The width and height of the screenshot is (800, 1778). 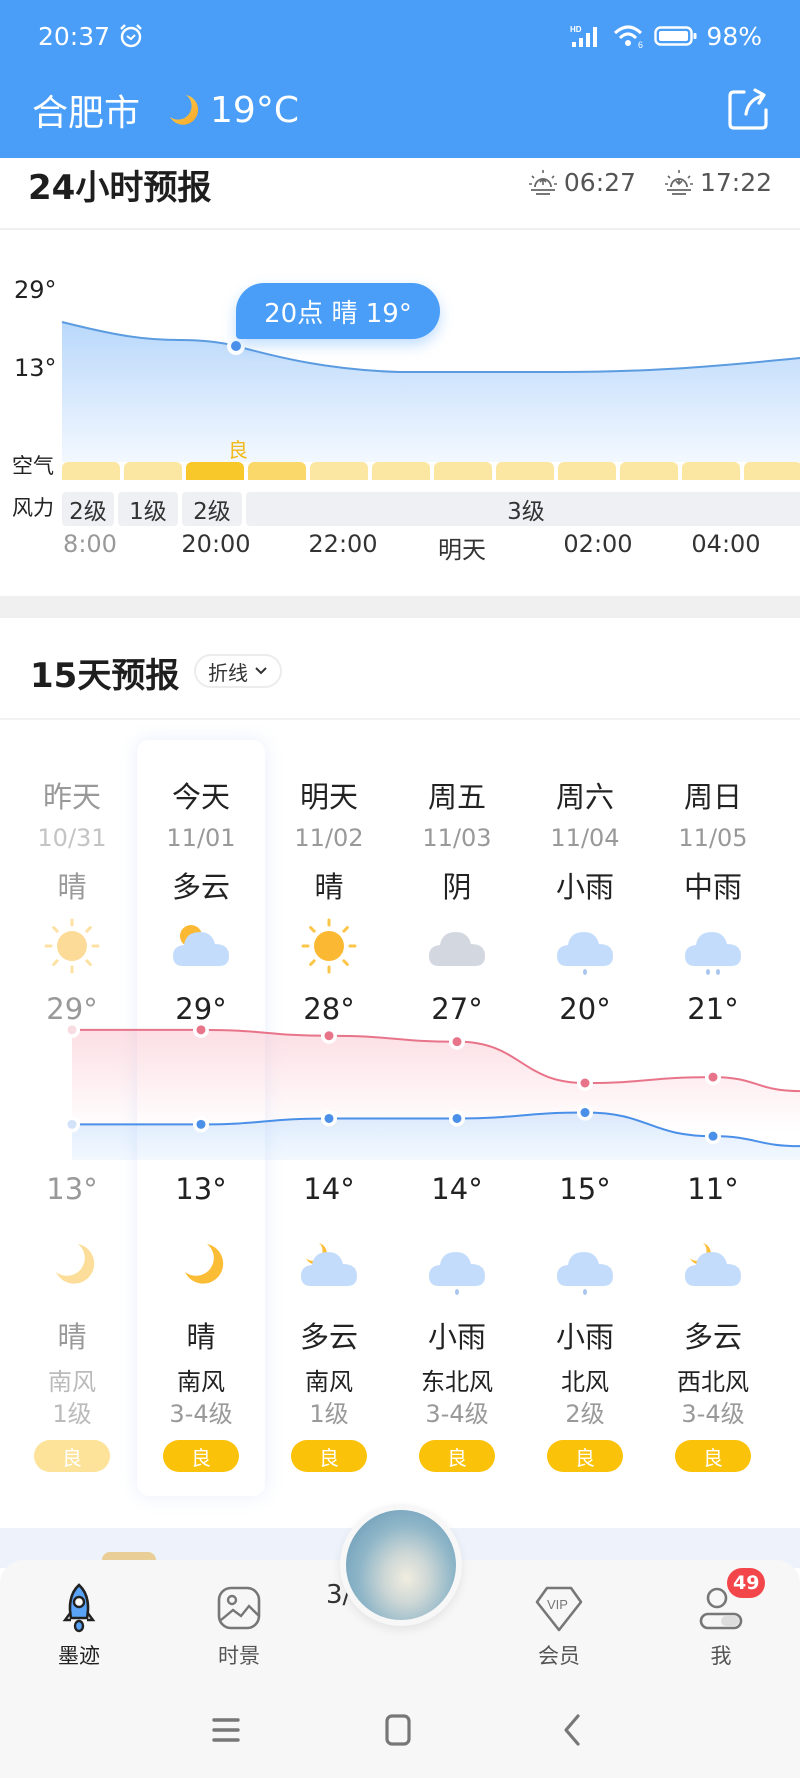 I want to click on nav-label: 我, so click(x=721, y=1656).